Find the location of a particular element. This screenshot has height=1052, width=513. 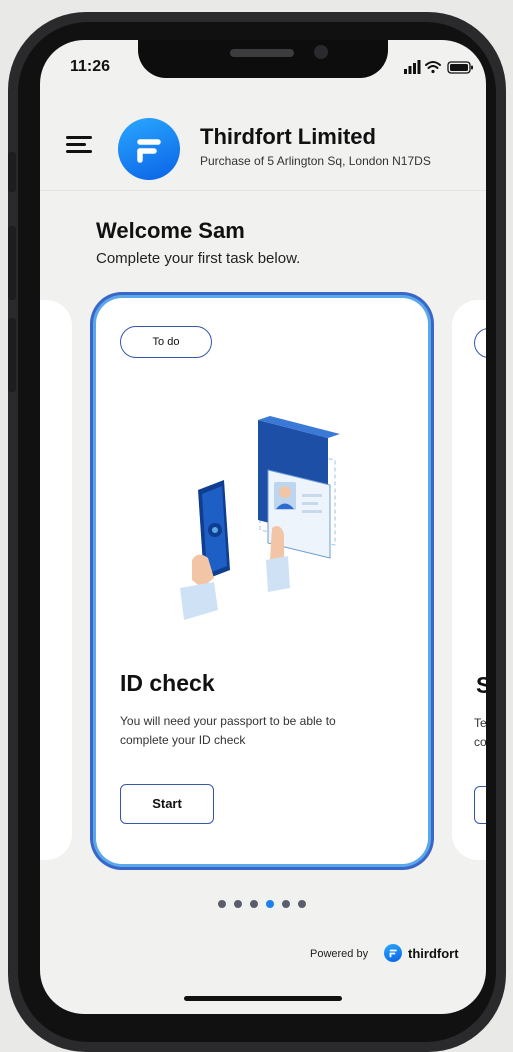

next-start-button: S is located at coordinates (480, 805).